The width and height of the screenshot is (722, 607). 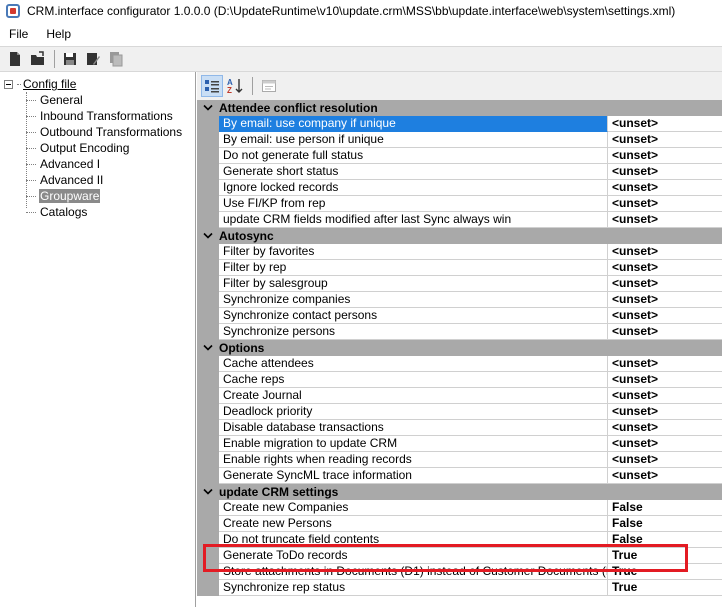 I want to click on property-row: Create new Companies False, so click(x=459, y=508).